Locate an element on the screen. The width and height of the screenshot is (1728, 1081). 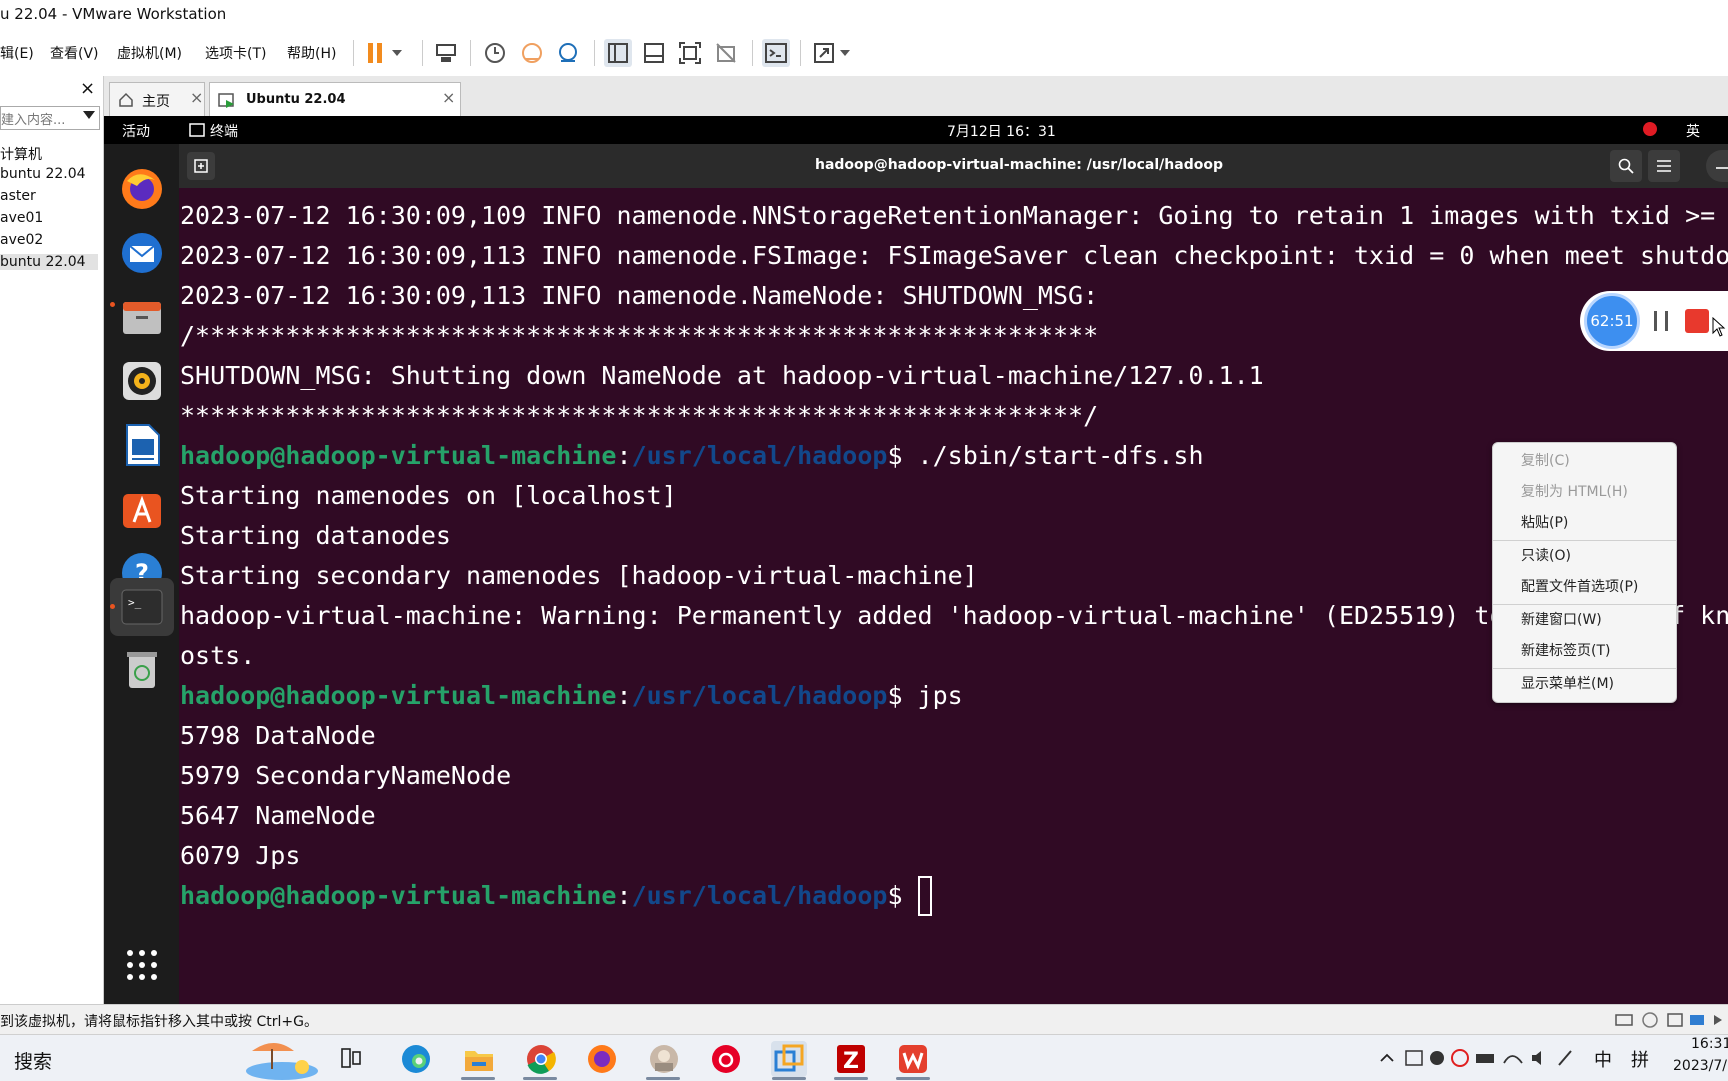
ime-pinyin: 拼 is located at coordinates (1640, 1059).